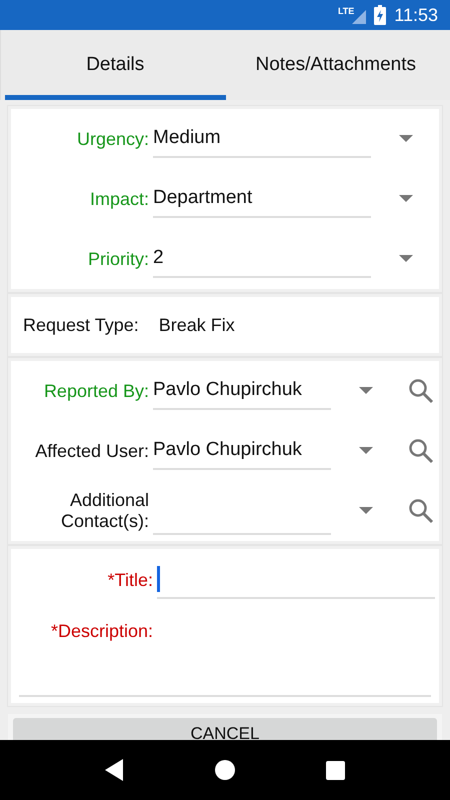 This screenshot has height=800, width=450. Describe the element at coordinates (129, 580) in the screenshot. I see `field-label: *Title:` at that location.